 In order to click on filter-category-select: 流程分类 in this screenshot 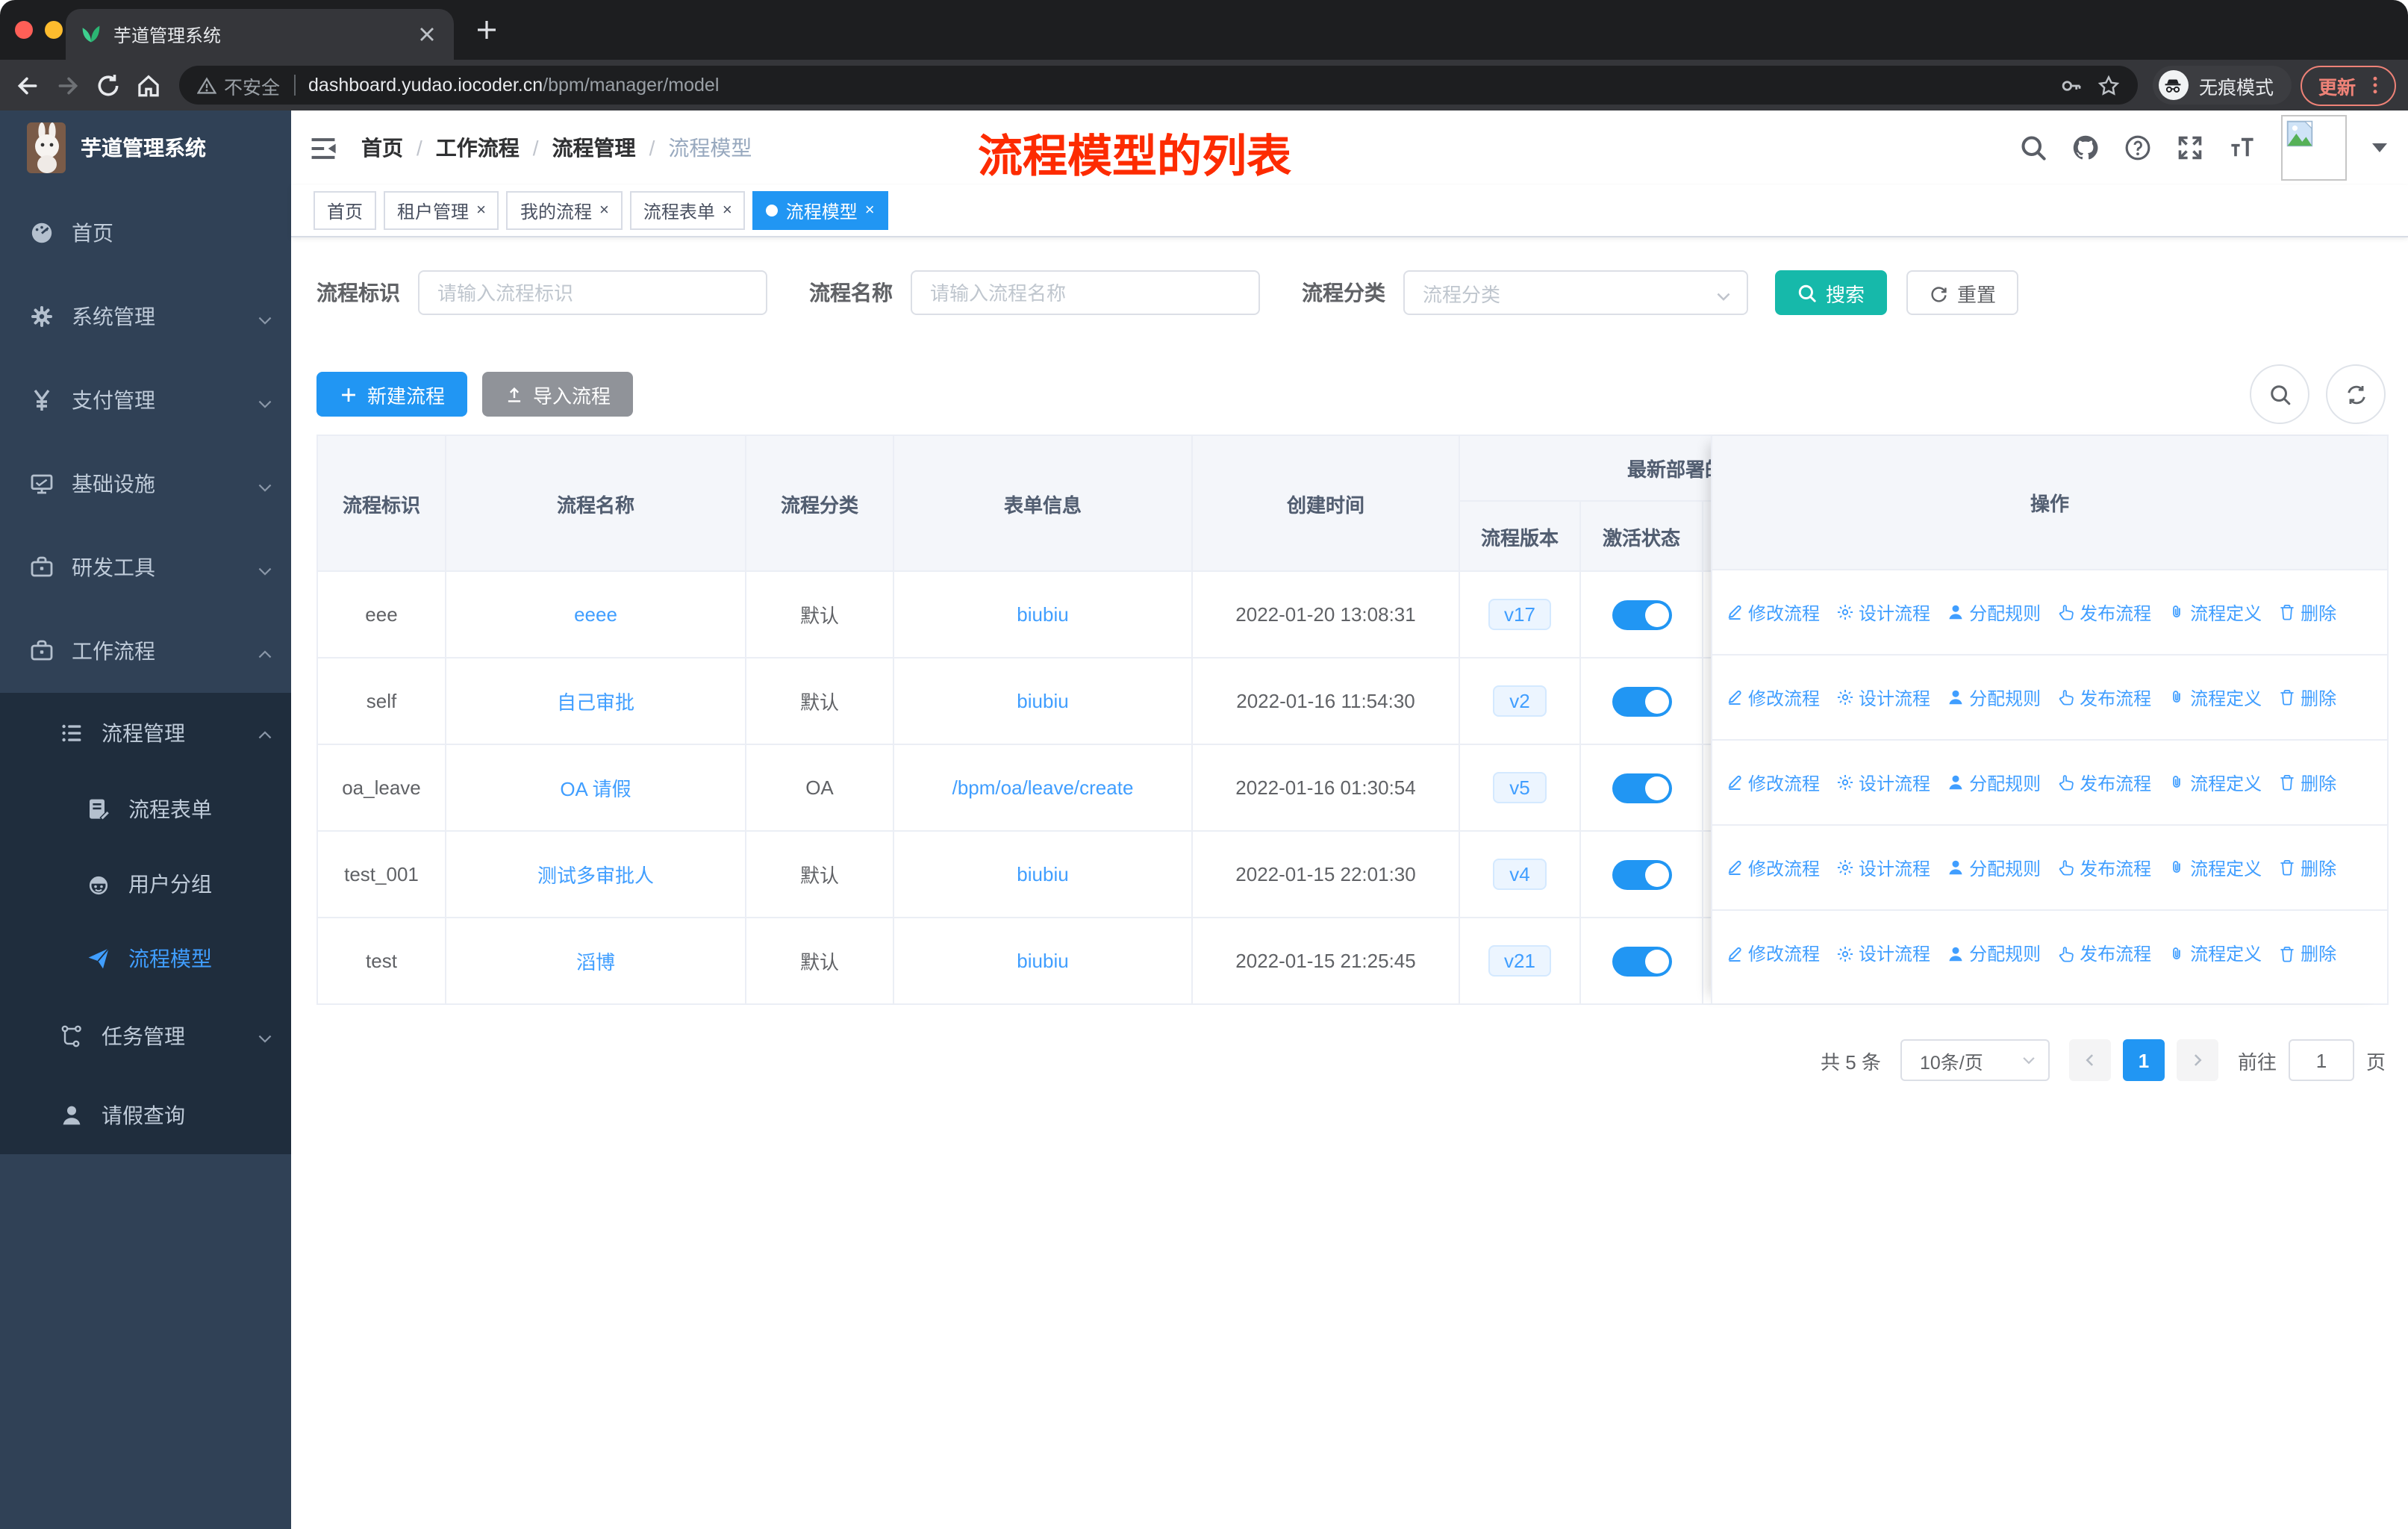, I will do `click(1575, 293)`.